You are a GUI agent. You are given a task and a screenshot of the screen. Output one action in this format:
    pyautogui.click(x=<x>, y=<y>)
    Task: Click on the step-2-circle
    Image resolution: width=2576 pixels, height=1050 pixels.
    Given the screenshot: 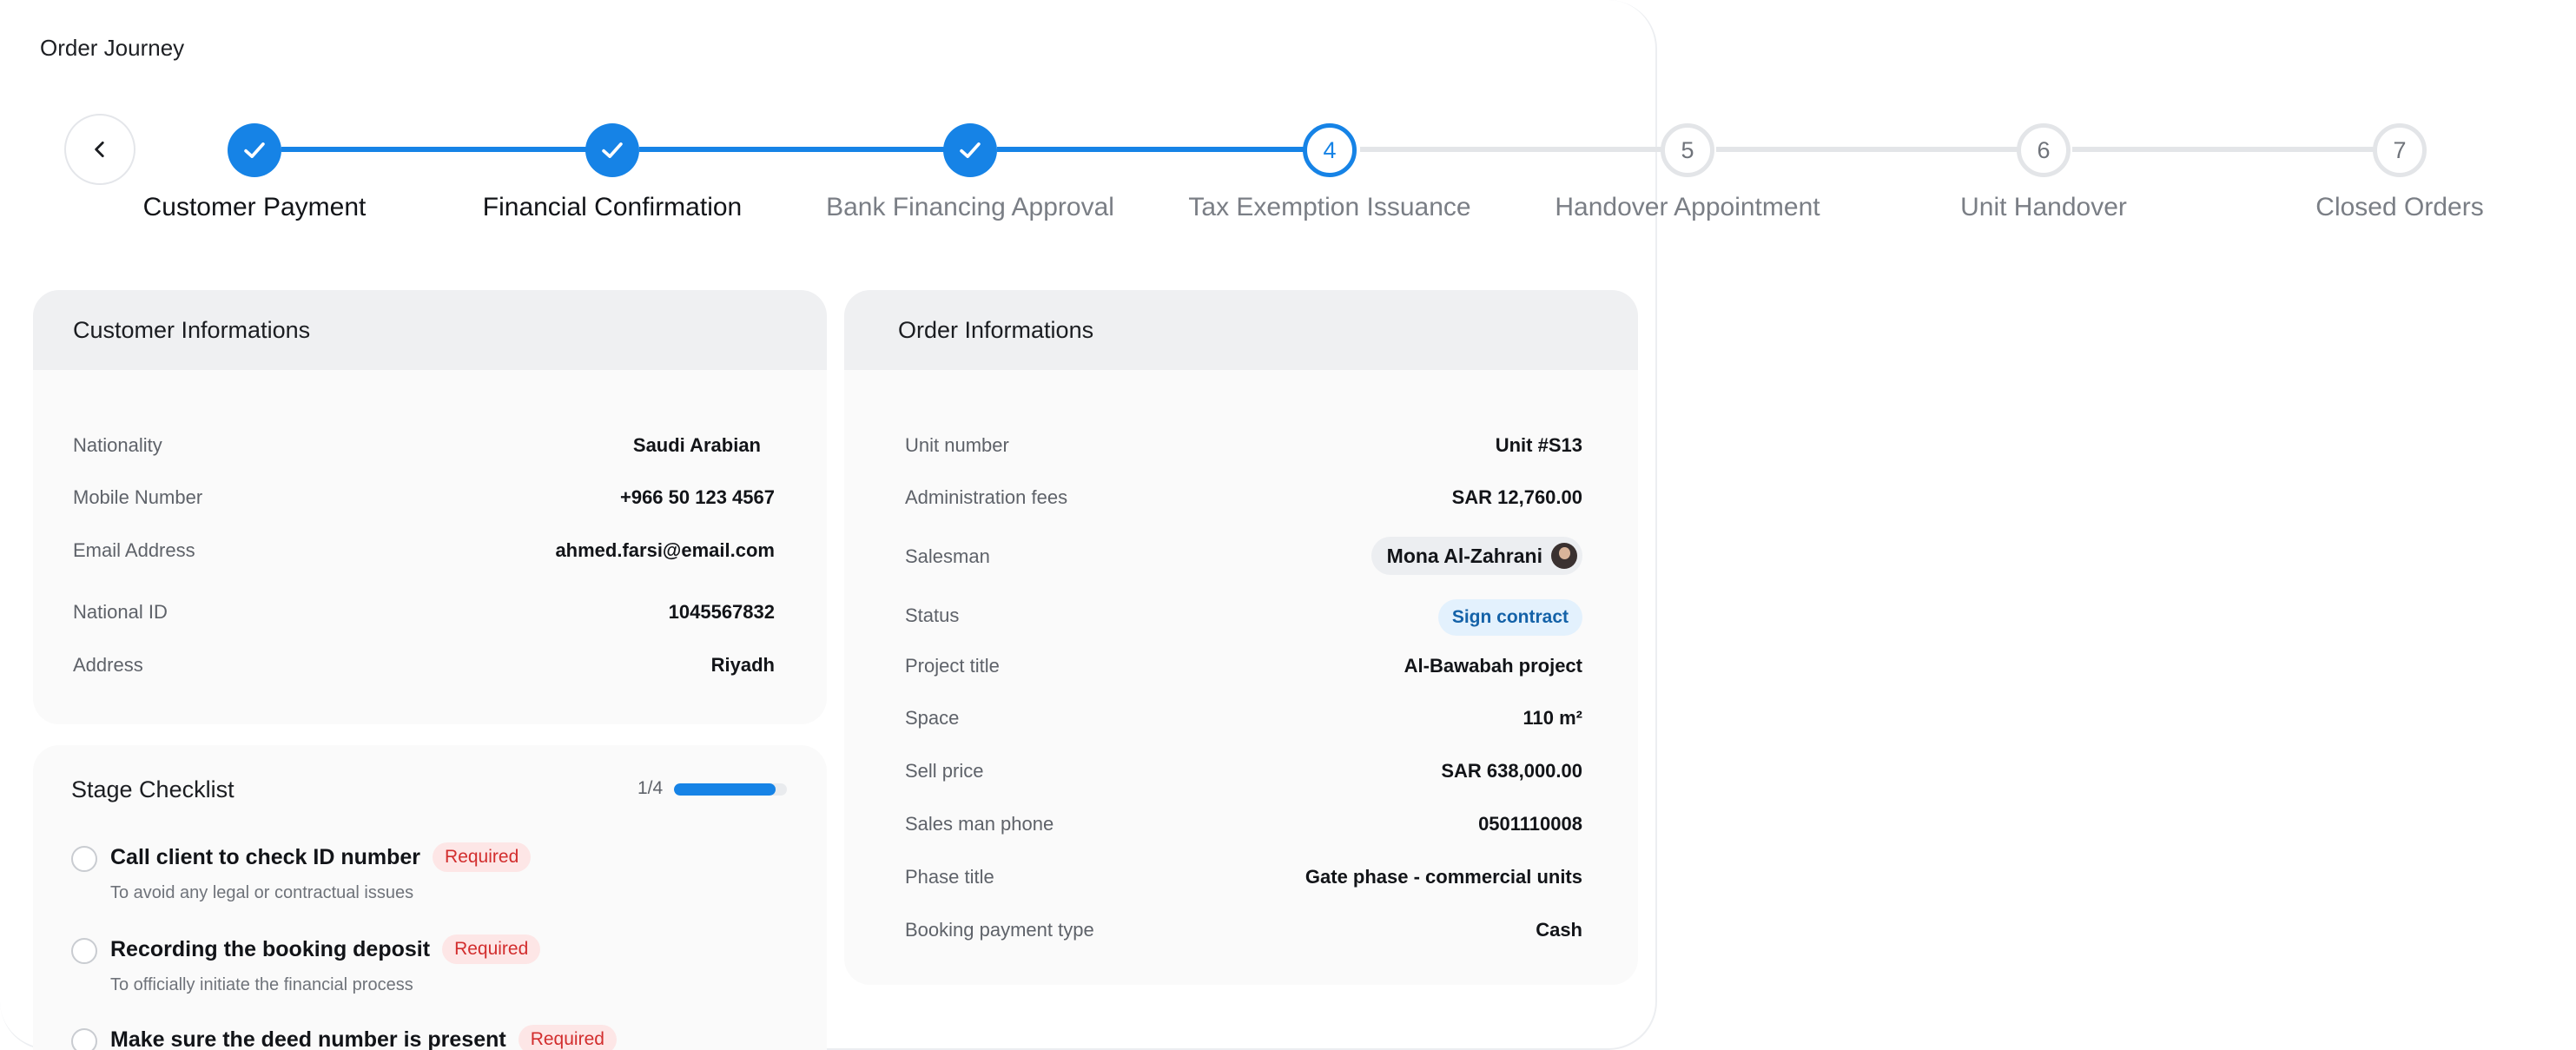 What is the action you would take?
    pyautogui.click(x=612, y=150)
    